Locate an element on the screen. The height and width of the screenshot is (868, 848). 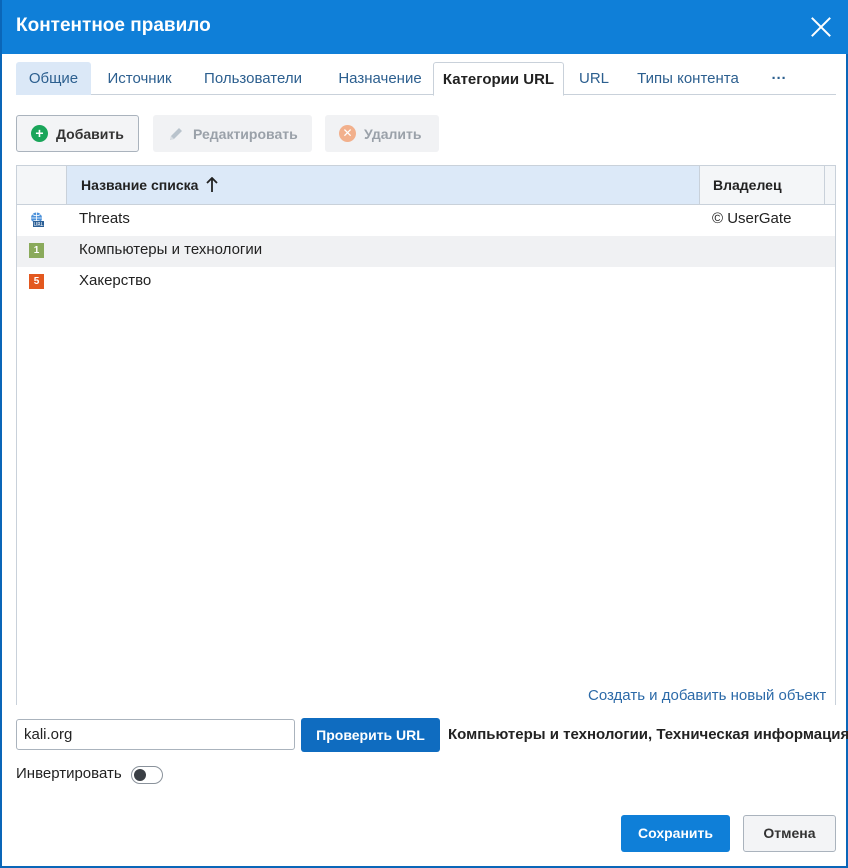
tab-url: URL is located at coordinates (594, 78).